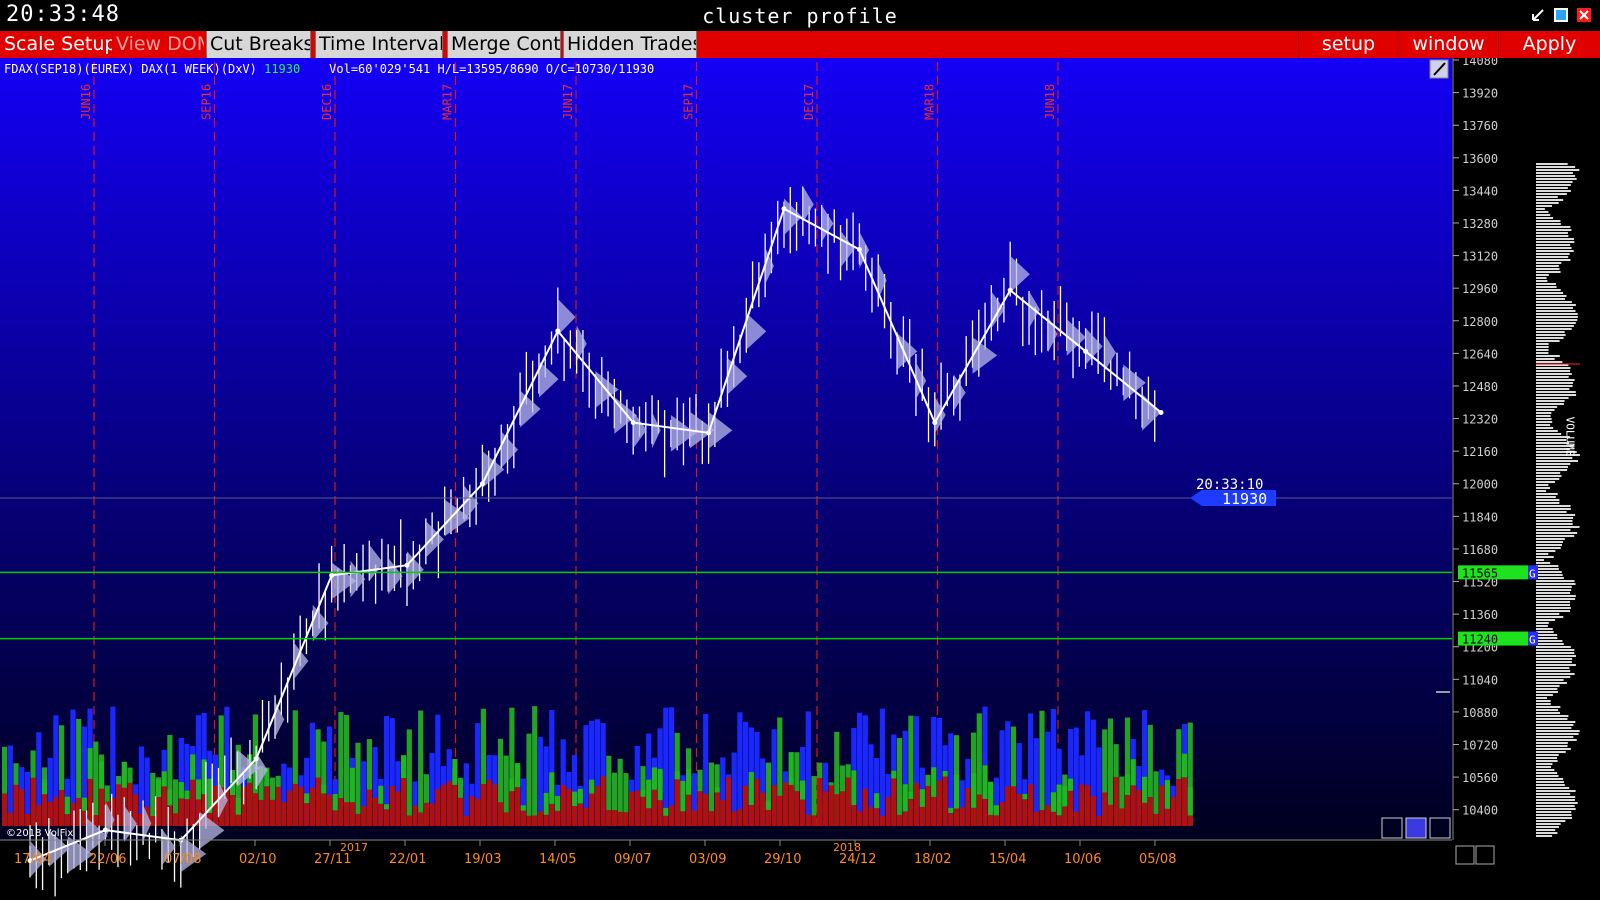 Image resolution: width=1600 pixels, height=900 pixels. What do you see at coordinates (32, 859) in the screenshot?
I see `x-tick-label: 17/04` at bounding box center [32, 859].